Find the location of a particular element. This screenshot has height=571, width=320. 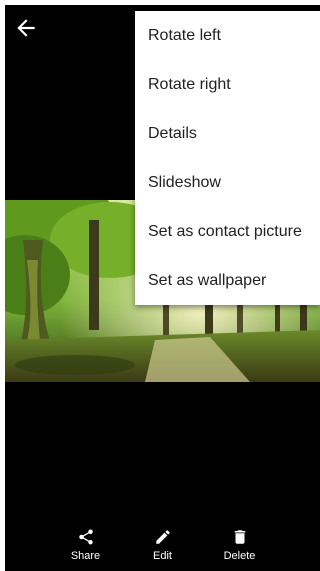

share-button: Share is located at coordinates (85, 547).